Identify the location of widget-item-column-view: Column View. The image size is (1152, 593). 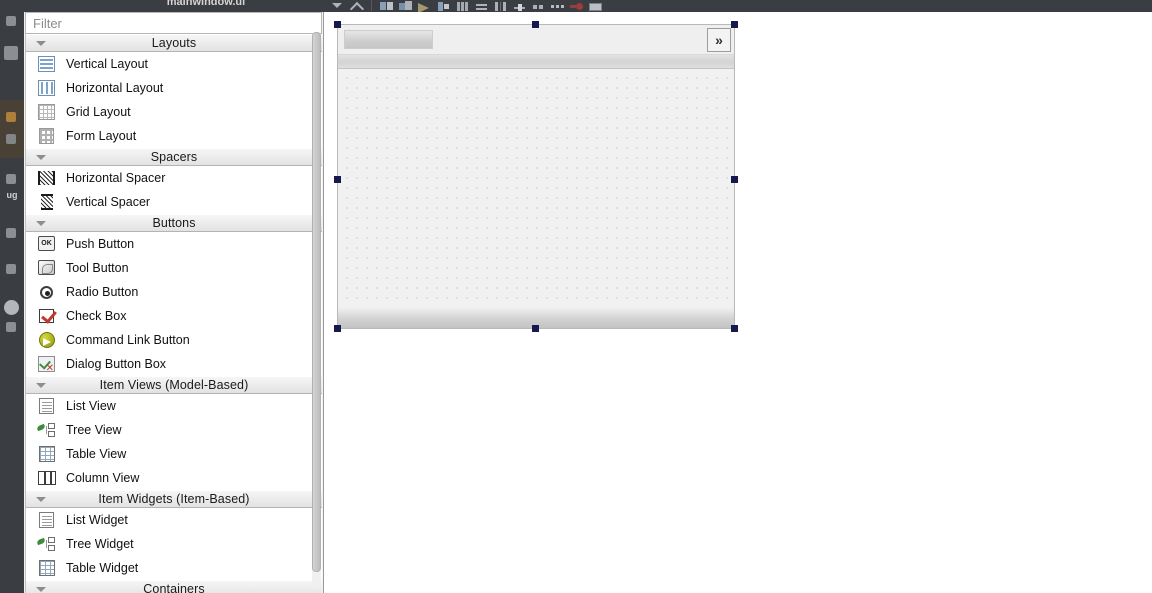
(174, 478).